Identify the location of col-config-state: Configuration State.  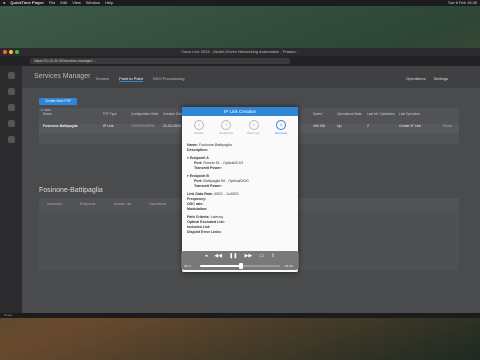
(143, 117).